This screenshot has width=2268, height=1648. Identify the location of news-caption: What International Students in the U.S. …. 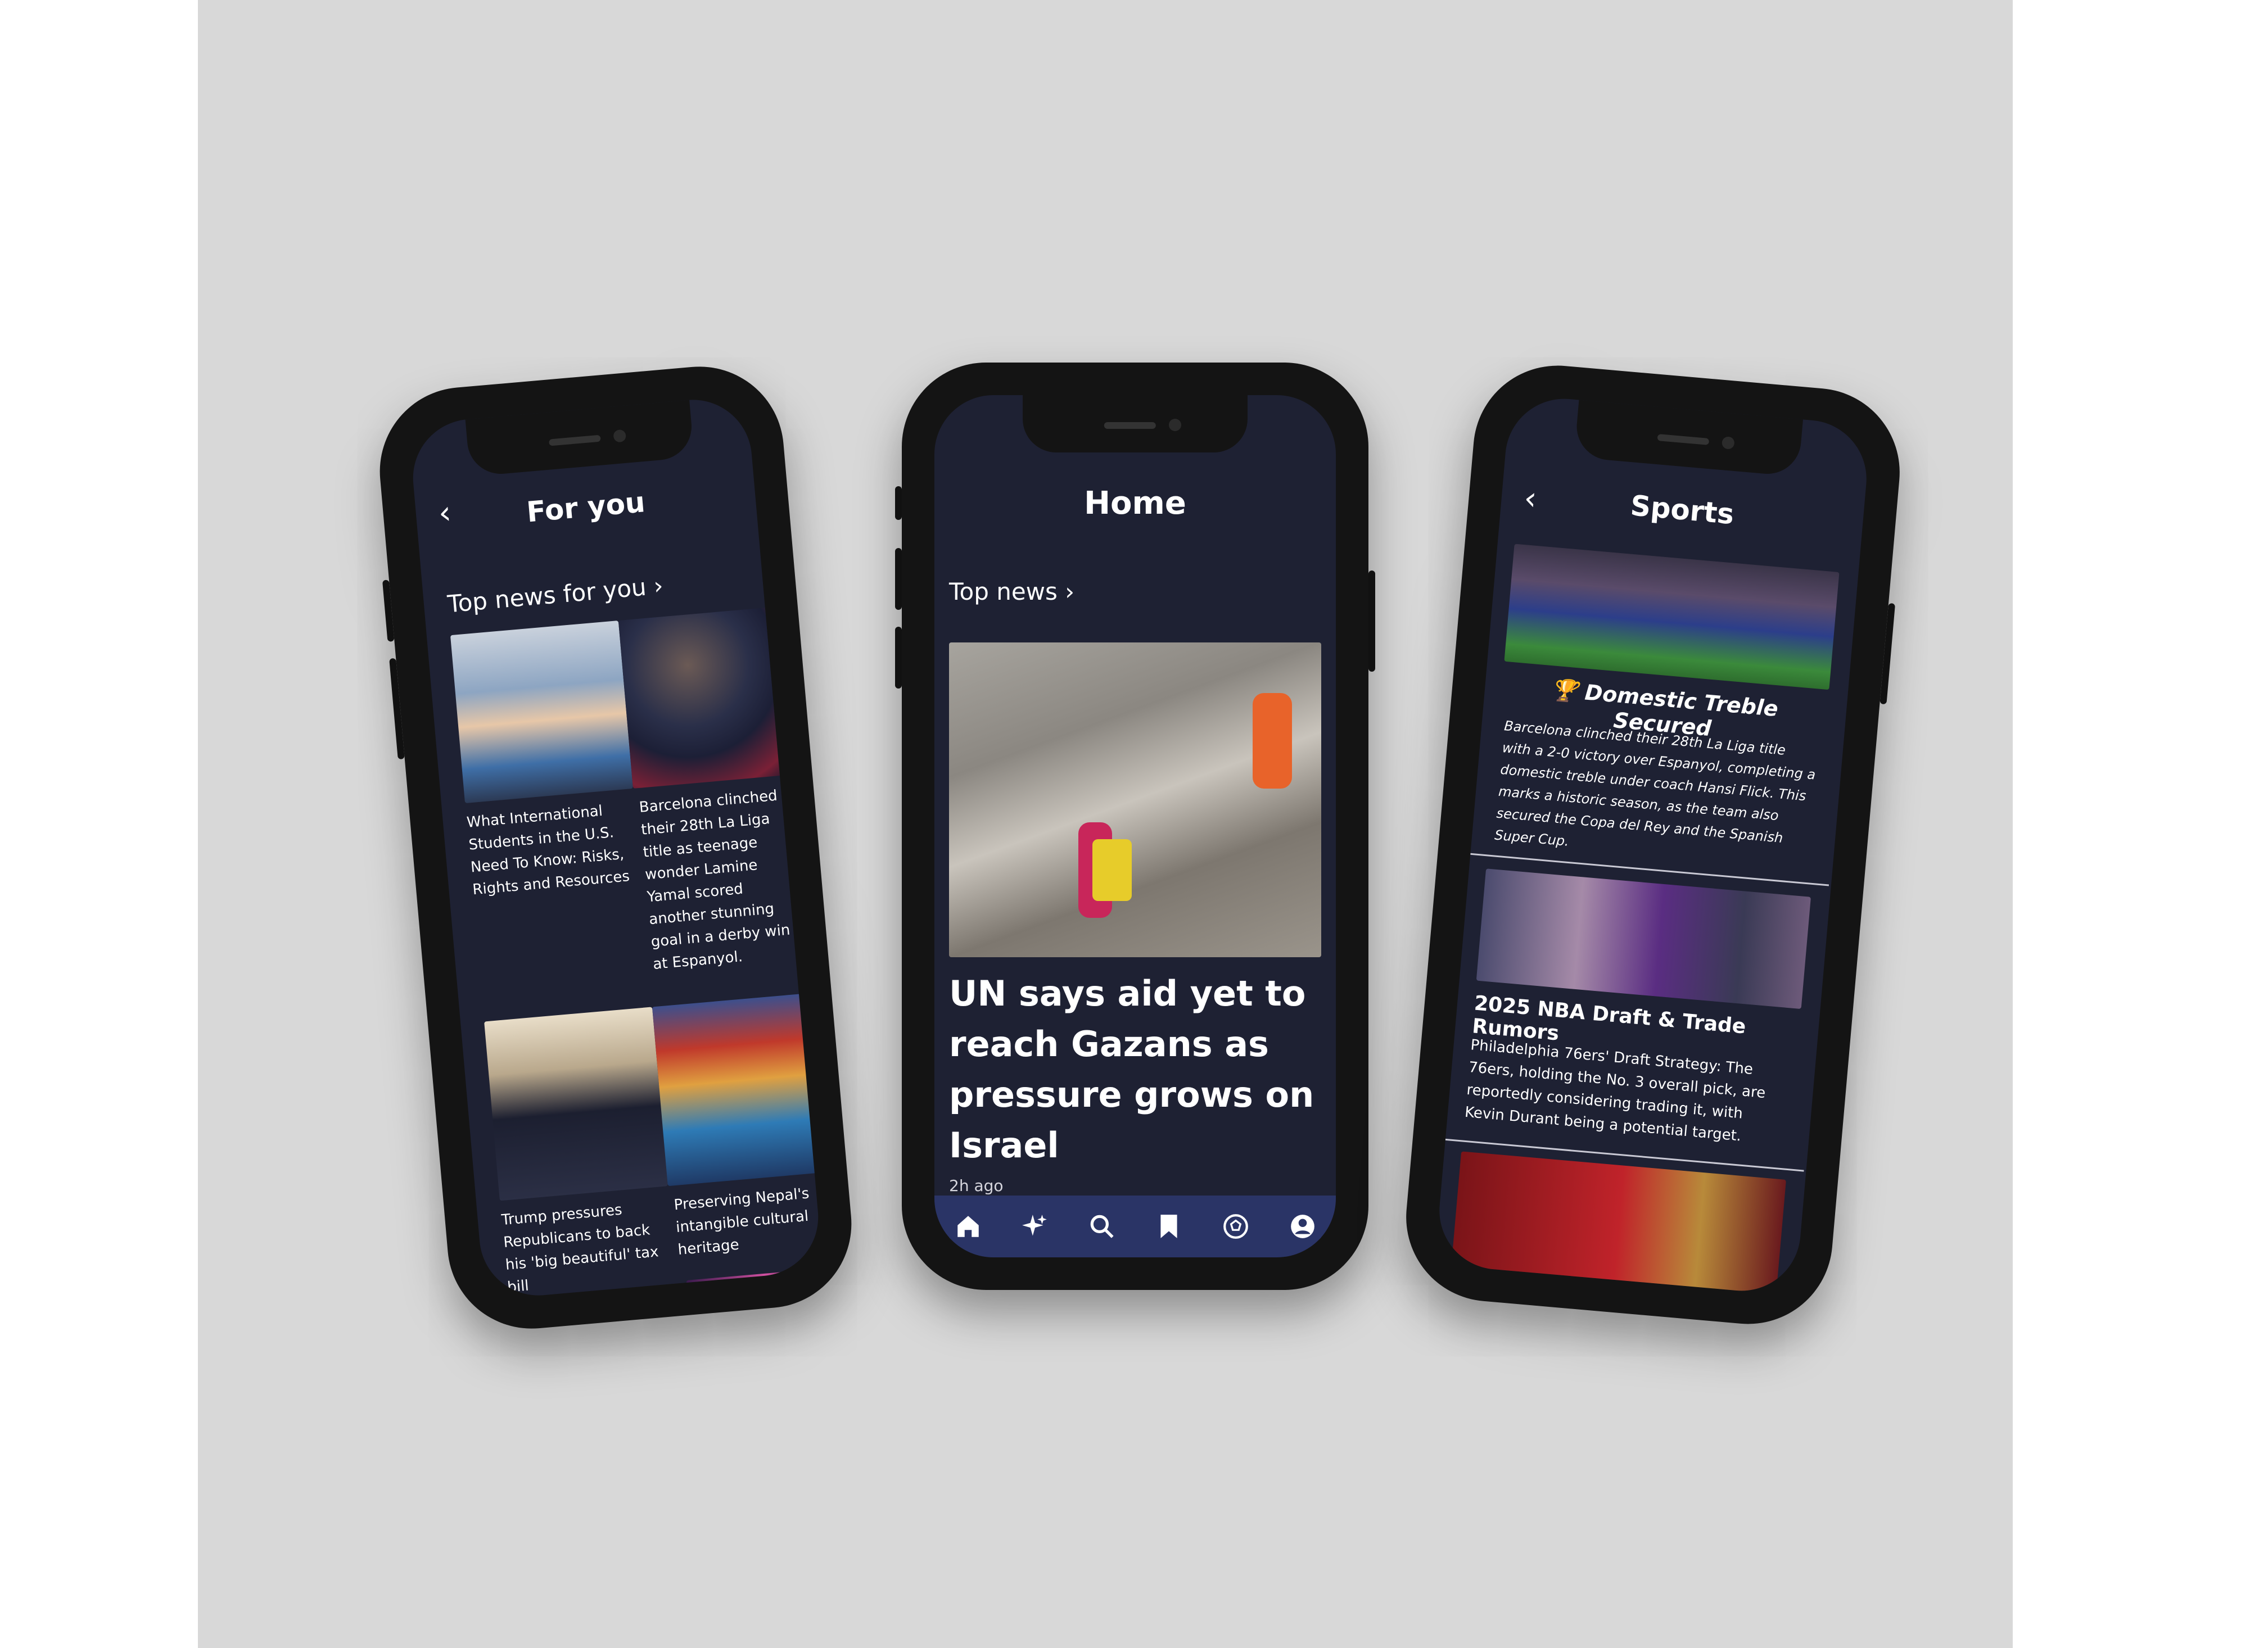
(551, 850).